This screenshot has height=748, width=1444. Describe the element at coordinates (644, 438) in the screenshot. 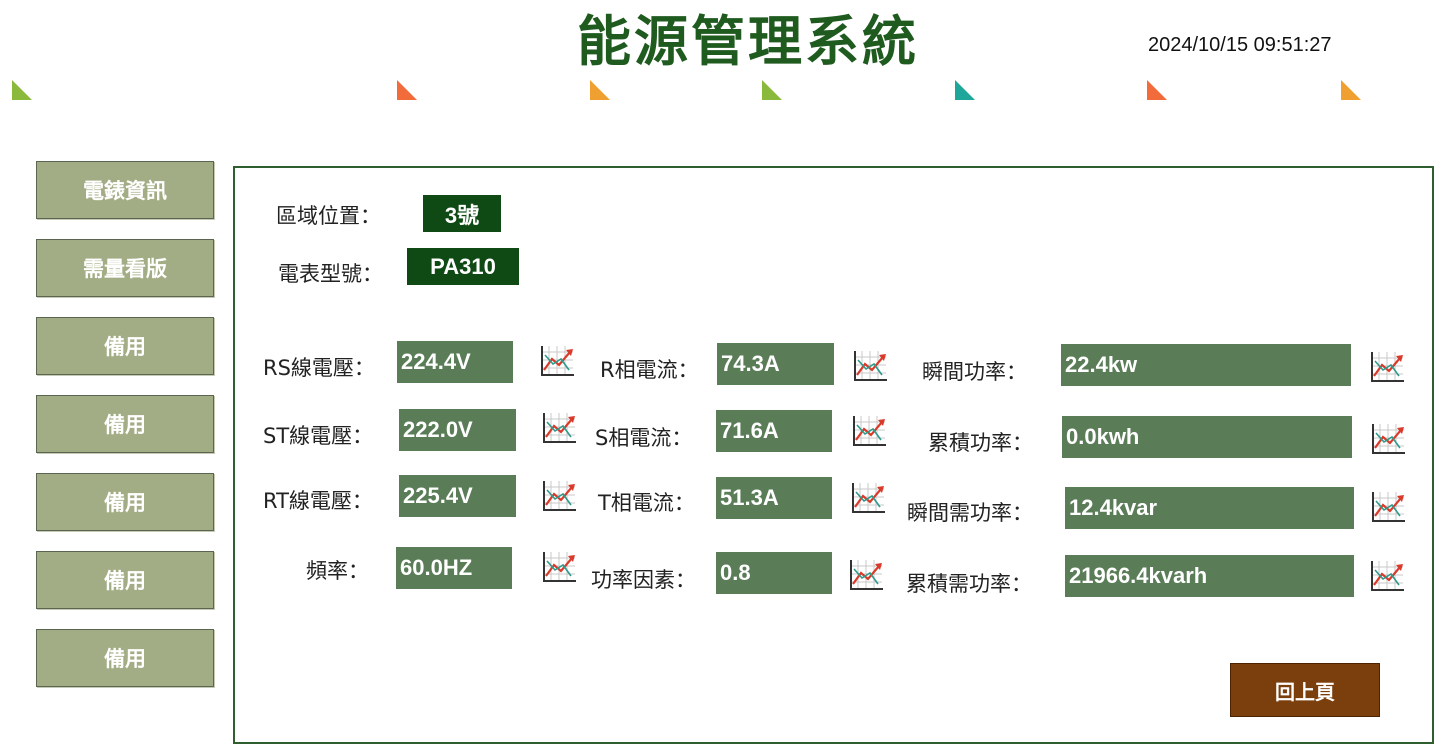

I see `s-current-label: S相電流：` at that location.